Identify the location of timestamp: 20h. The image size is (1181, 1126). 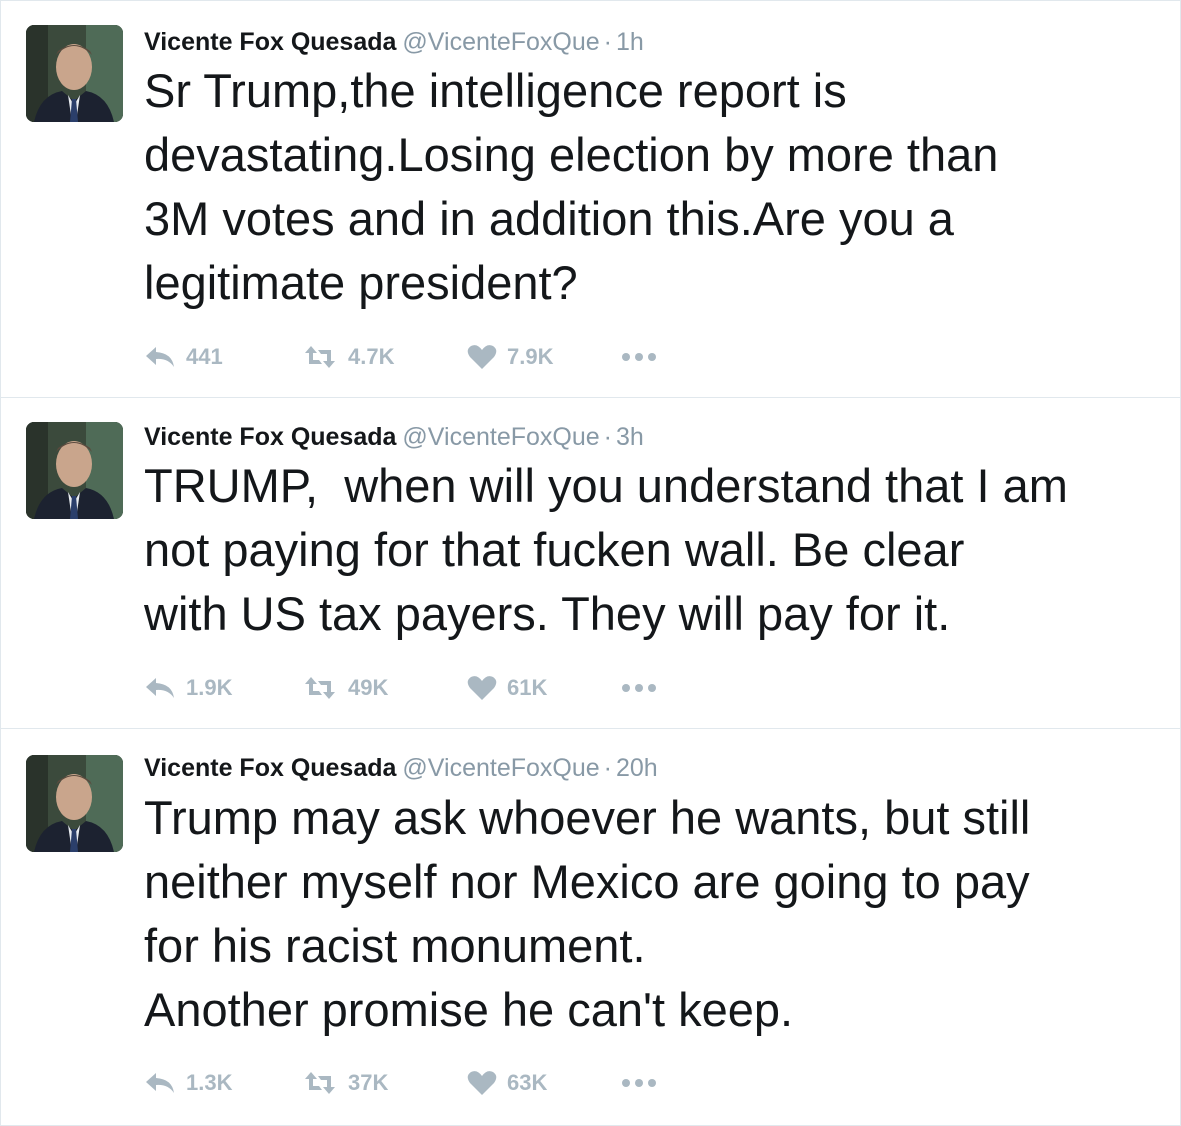
(637, 768).